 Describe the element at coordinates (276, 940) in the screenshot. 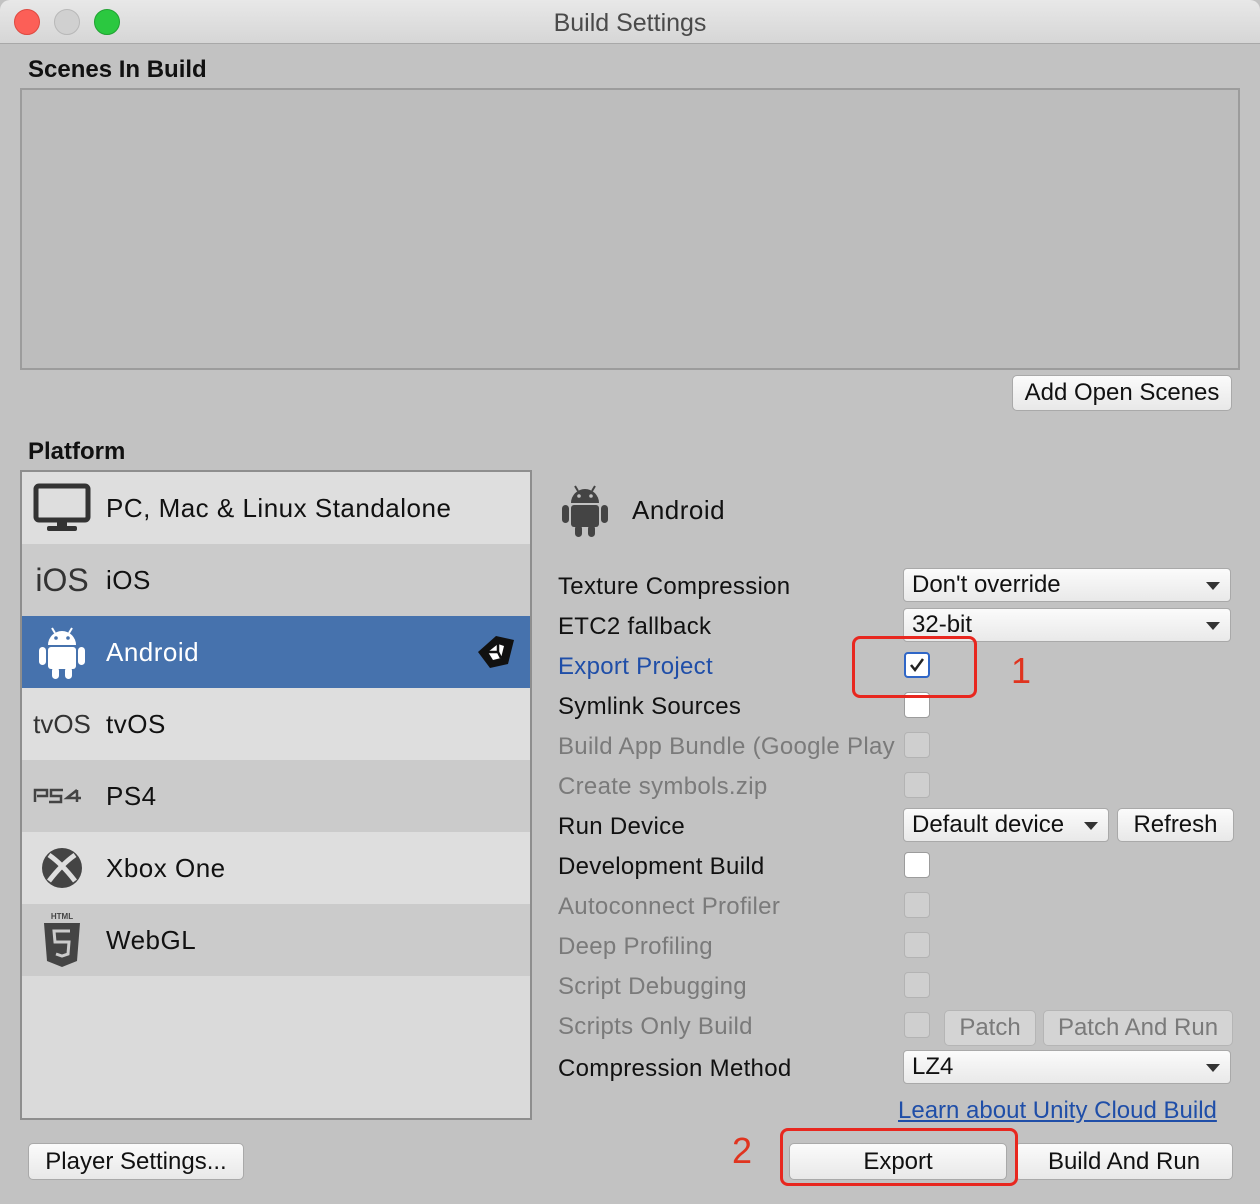

I see `platform-item-webgl: HTML WebGL` at that location.